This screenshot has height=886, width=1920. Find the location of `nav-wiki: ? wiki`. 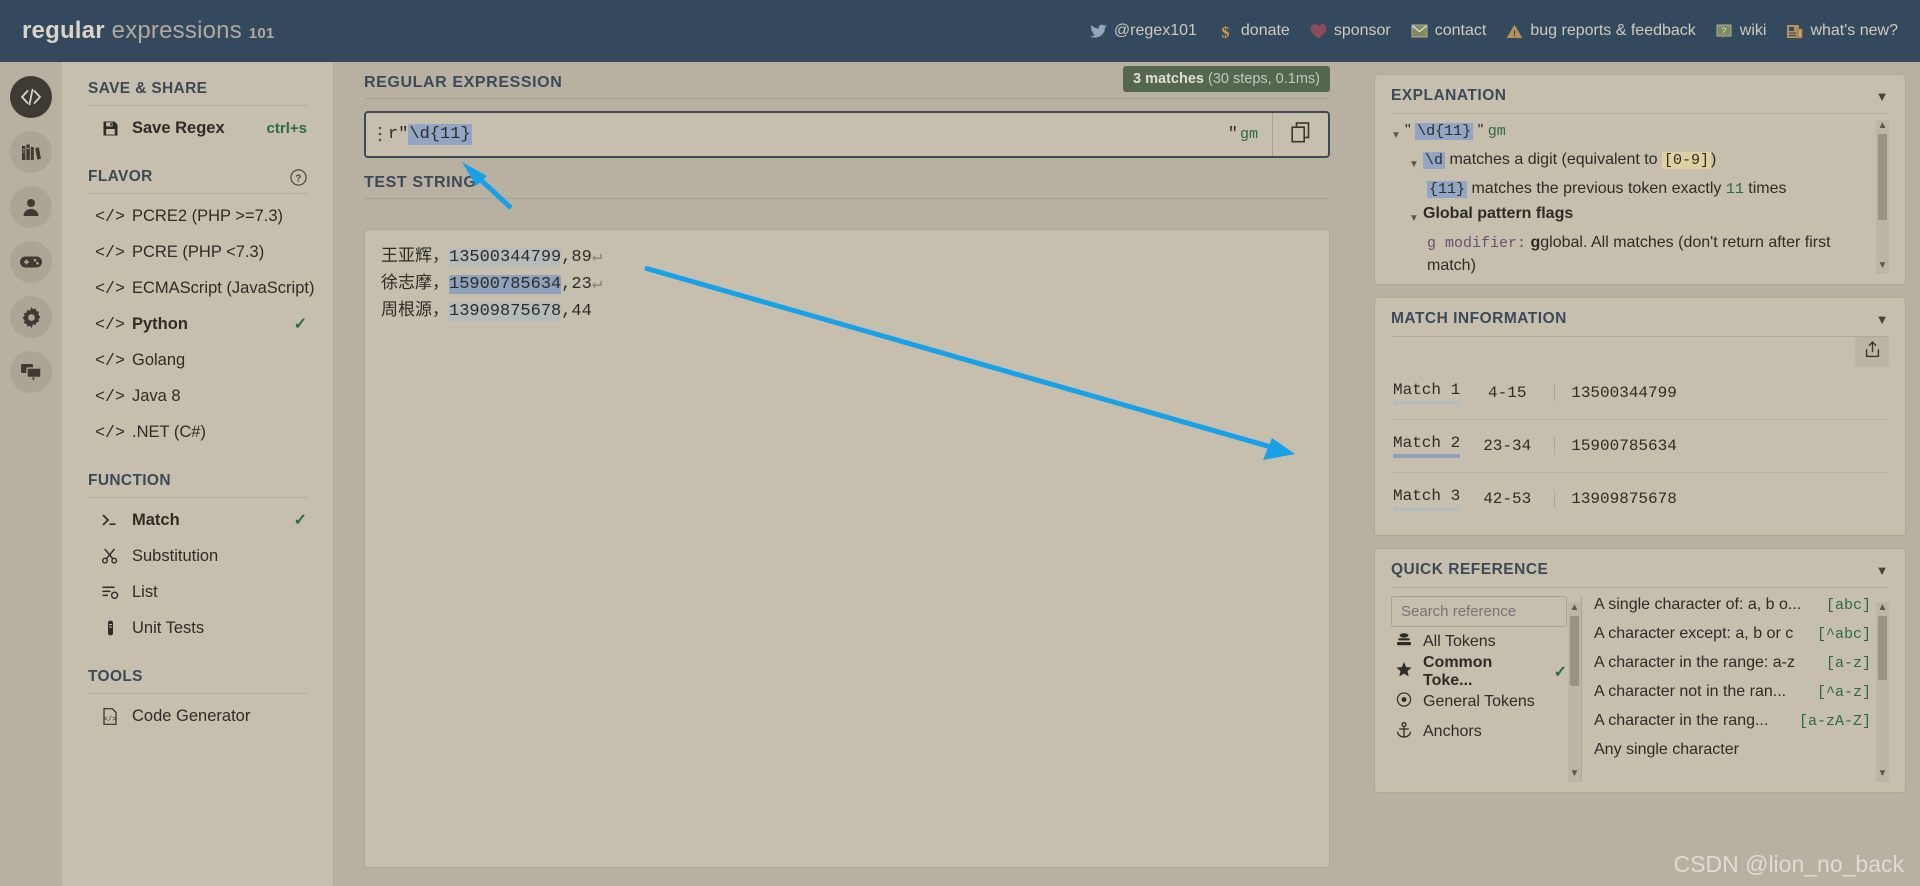

nav-wiki: ? wiki is located at coordinates (1741, 31).